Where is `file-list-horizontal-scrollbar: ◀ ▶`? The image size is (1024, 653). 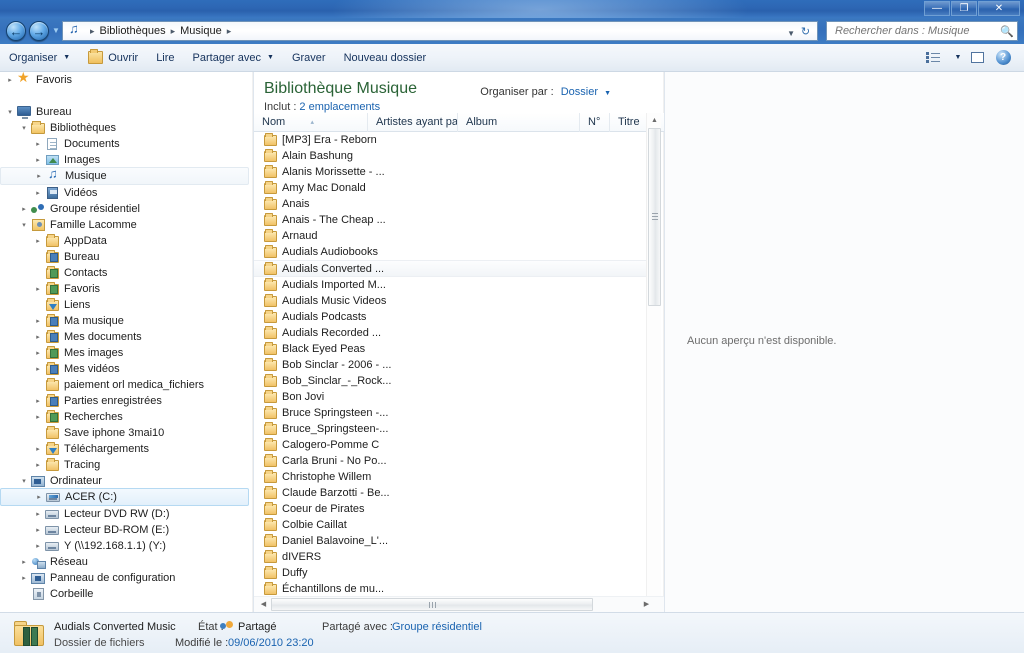 file-list-horizontal-scrollbar: ◀ ▶ is located at coordinates (459, 604).